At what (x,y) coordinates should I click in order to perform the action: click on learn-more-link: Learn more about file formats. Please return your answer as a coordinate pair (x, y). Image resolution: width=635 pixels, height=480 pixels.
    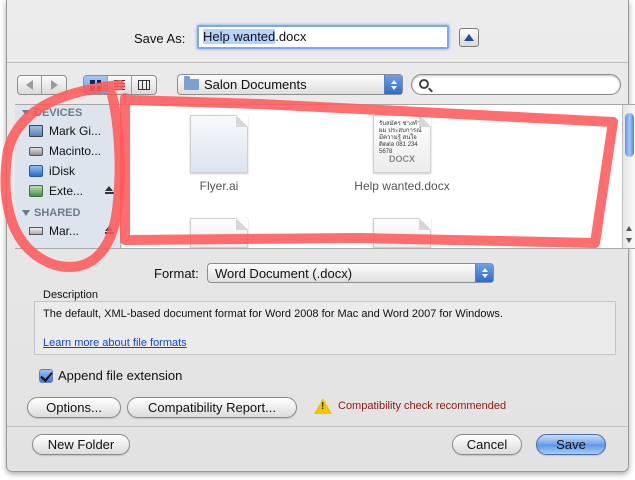
    Looking at the image, I should click on (325, 343).